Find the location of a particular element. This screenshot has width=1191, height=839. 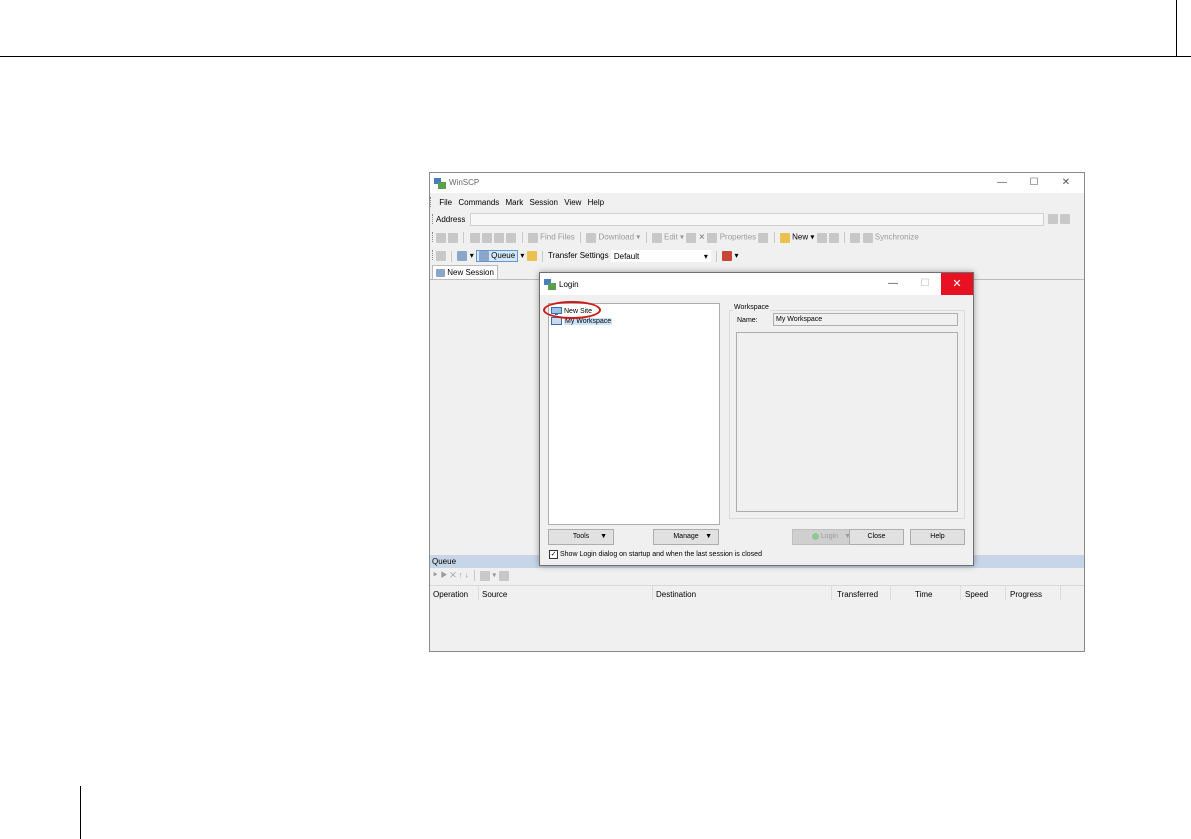

new-button: New is located at coordinates (800, 237).